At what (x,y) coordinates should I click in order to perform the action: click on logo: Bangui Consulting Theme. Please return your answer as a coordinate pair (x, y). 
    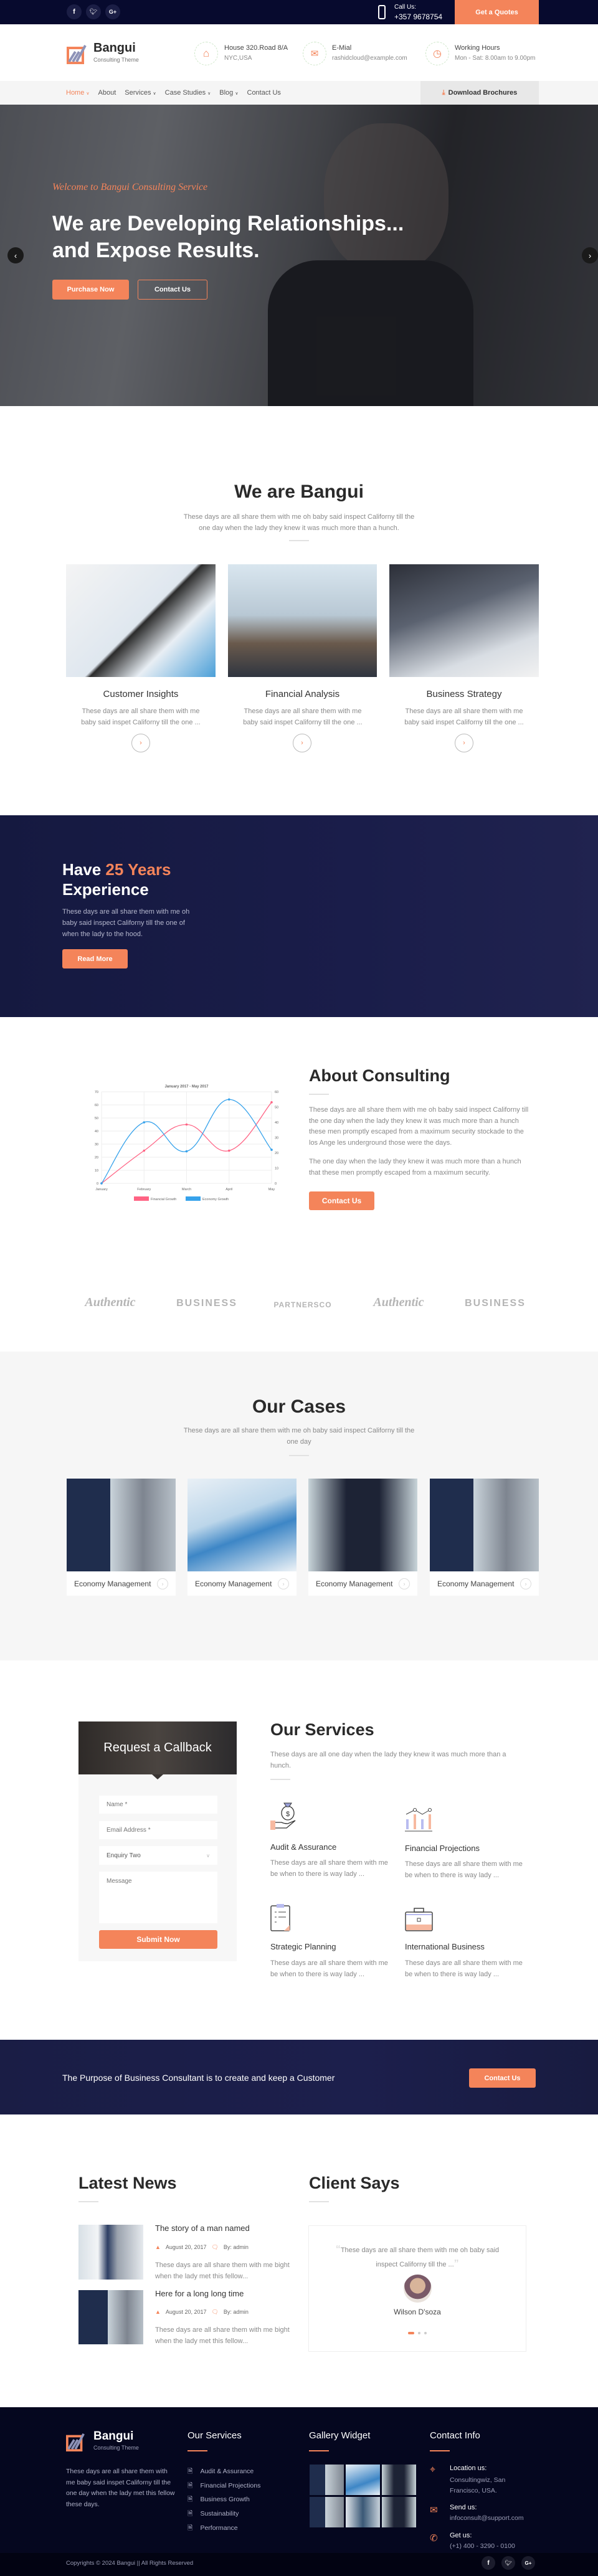
    Looking at the image, I should click on (107, 54).